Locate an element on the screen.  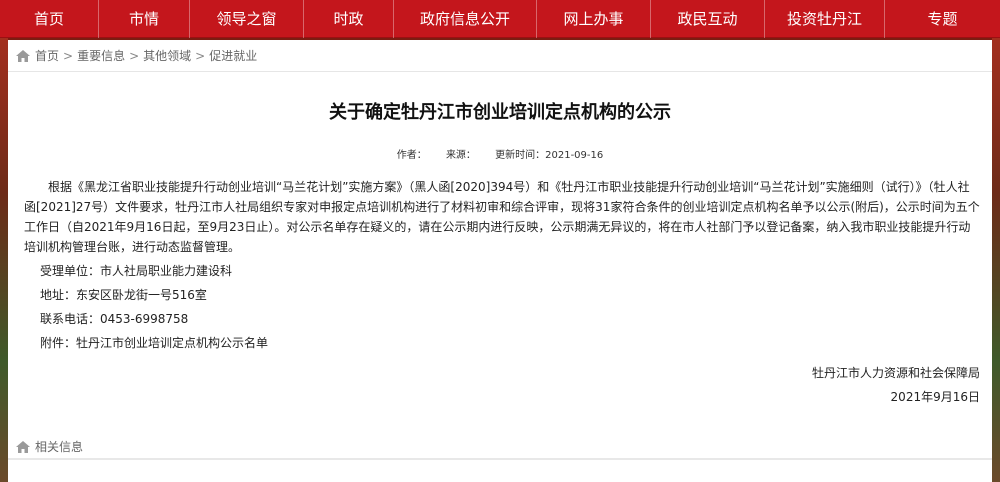
source-label: 来源： is located at coordinates (460, 155).